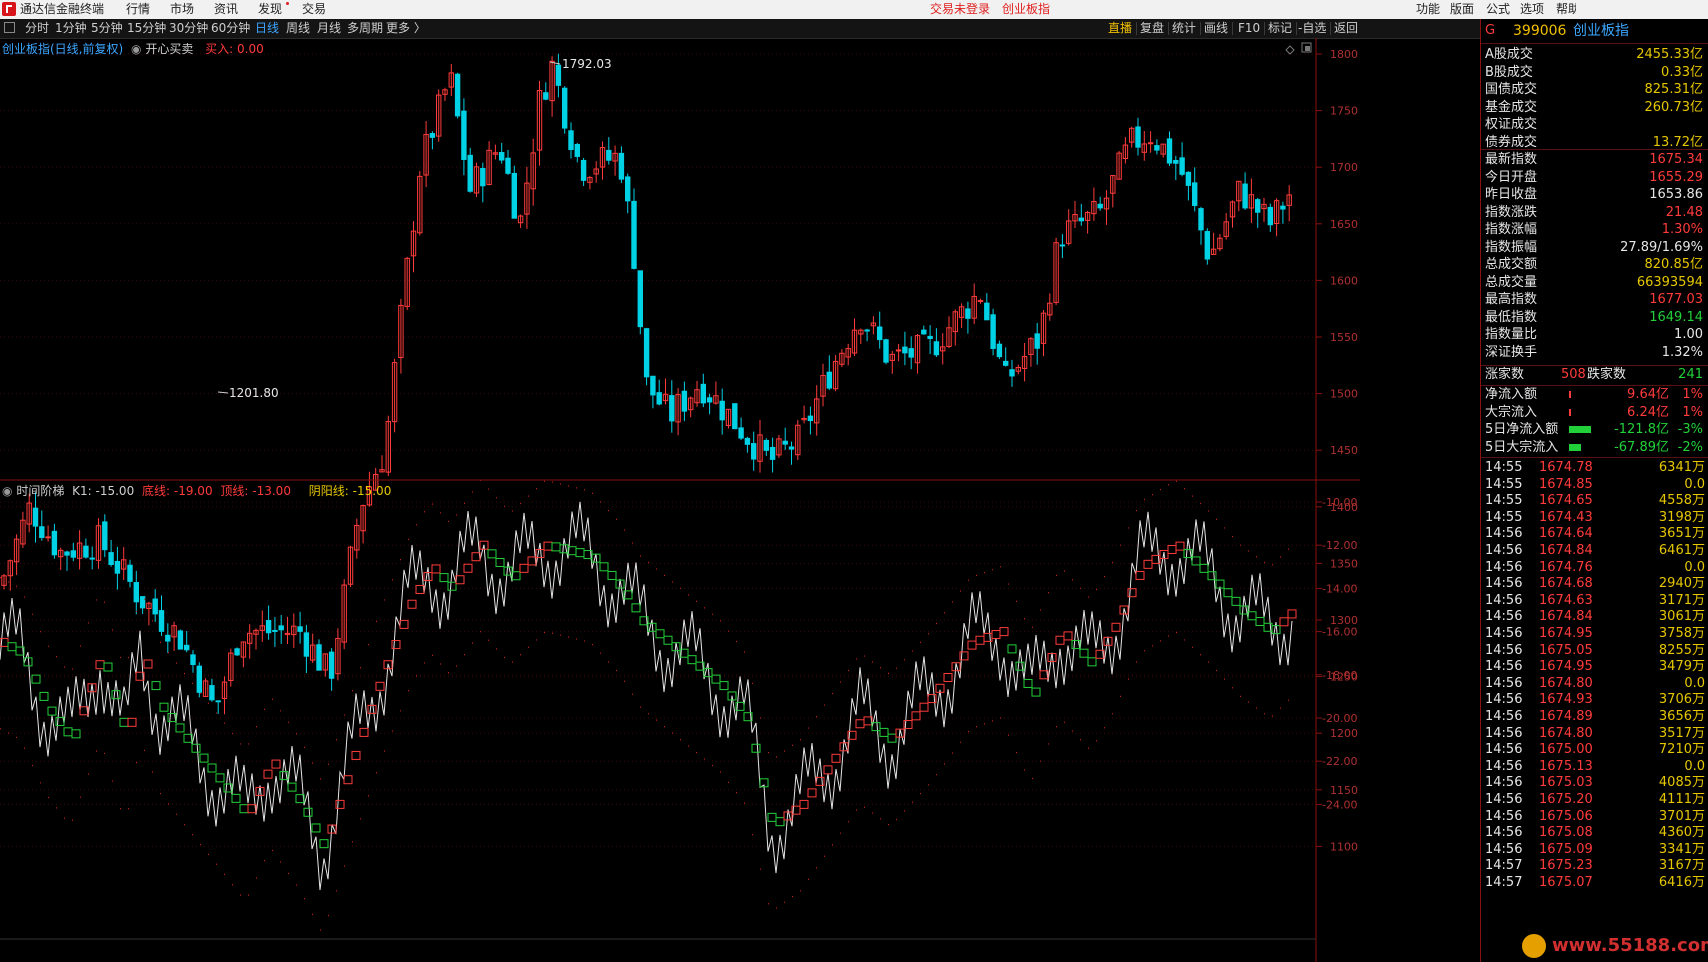  What do you see at coordinates (234, 49) in the screenshot?
I see `buy-value: 买入: 0.00` at bounding box center [234, 49].